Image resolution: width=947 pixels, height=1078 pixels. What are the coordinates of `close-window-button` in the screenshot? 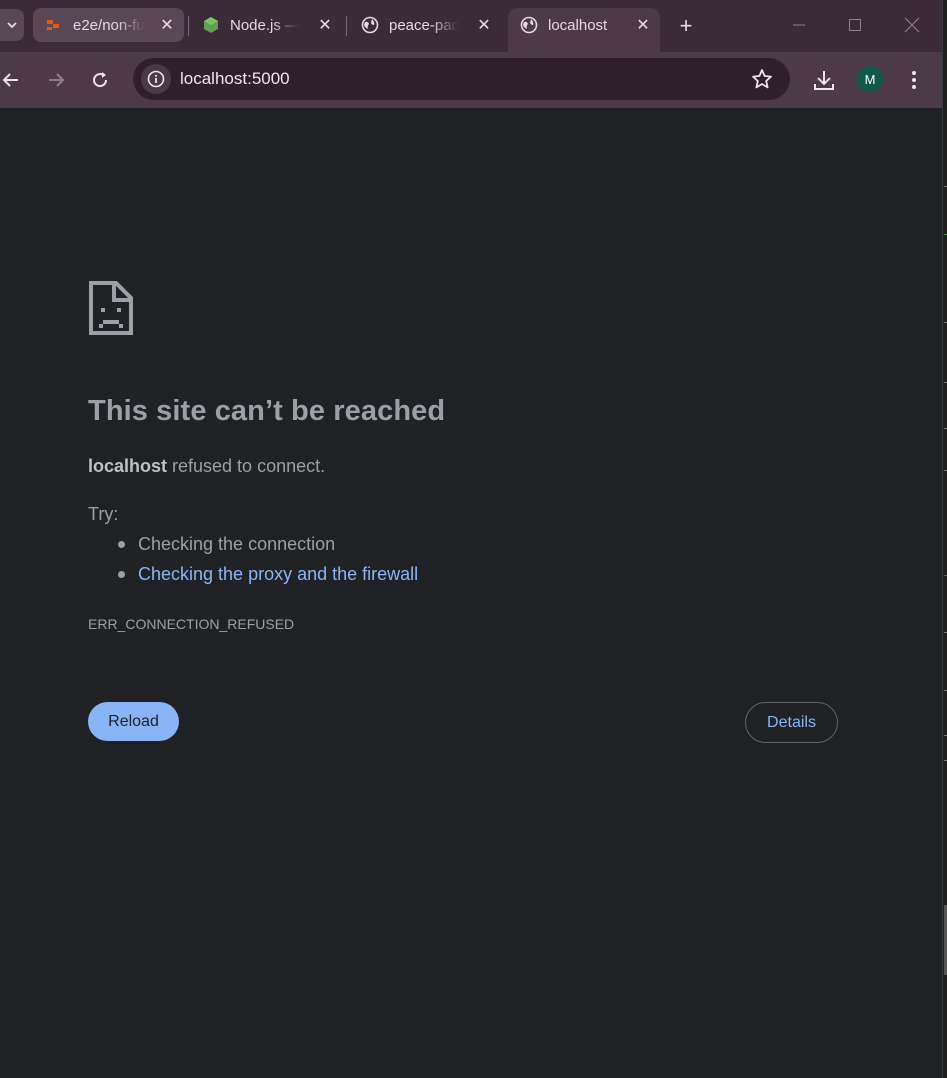 It's located at (912, 25).